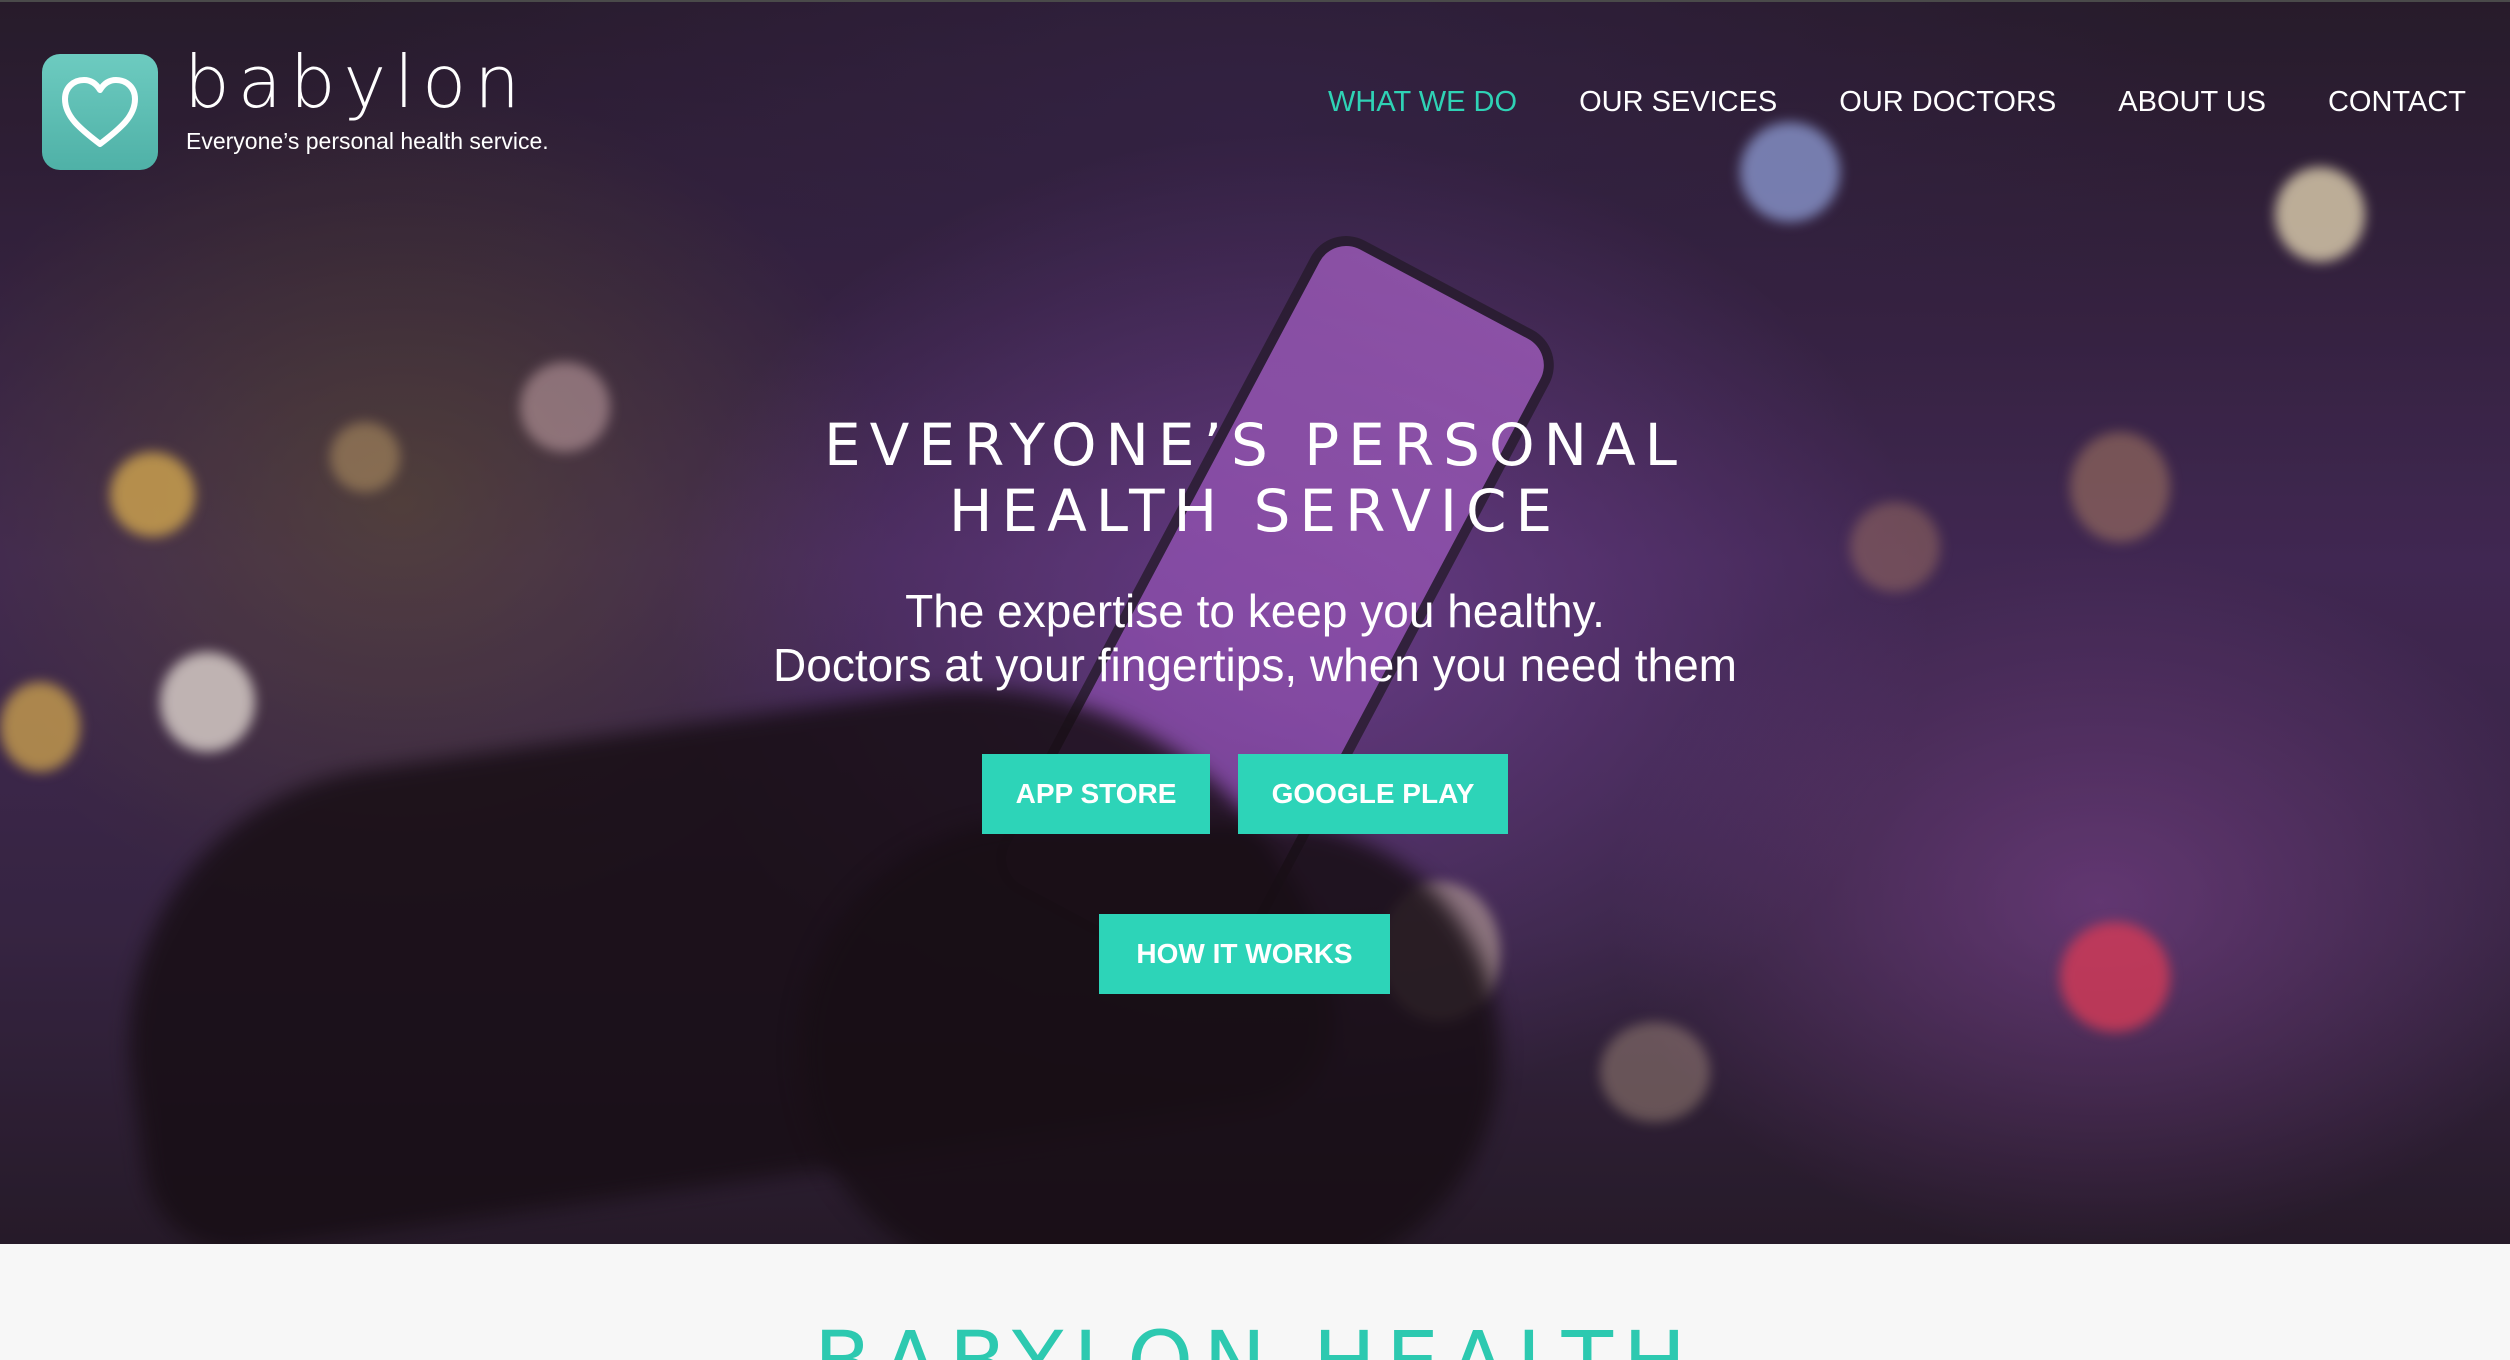  What do you see at coordinates (1255, 1302) in the screenshot?
I see `intro-section: BABYLON HEALTH` at bounding box center [1255, 1302].